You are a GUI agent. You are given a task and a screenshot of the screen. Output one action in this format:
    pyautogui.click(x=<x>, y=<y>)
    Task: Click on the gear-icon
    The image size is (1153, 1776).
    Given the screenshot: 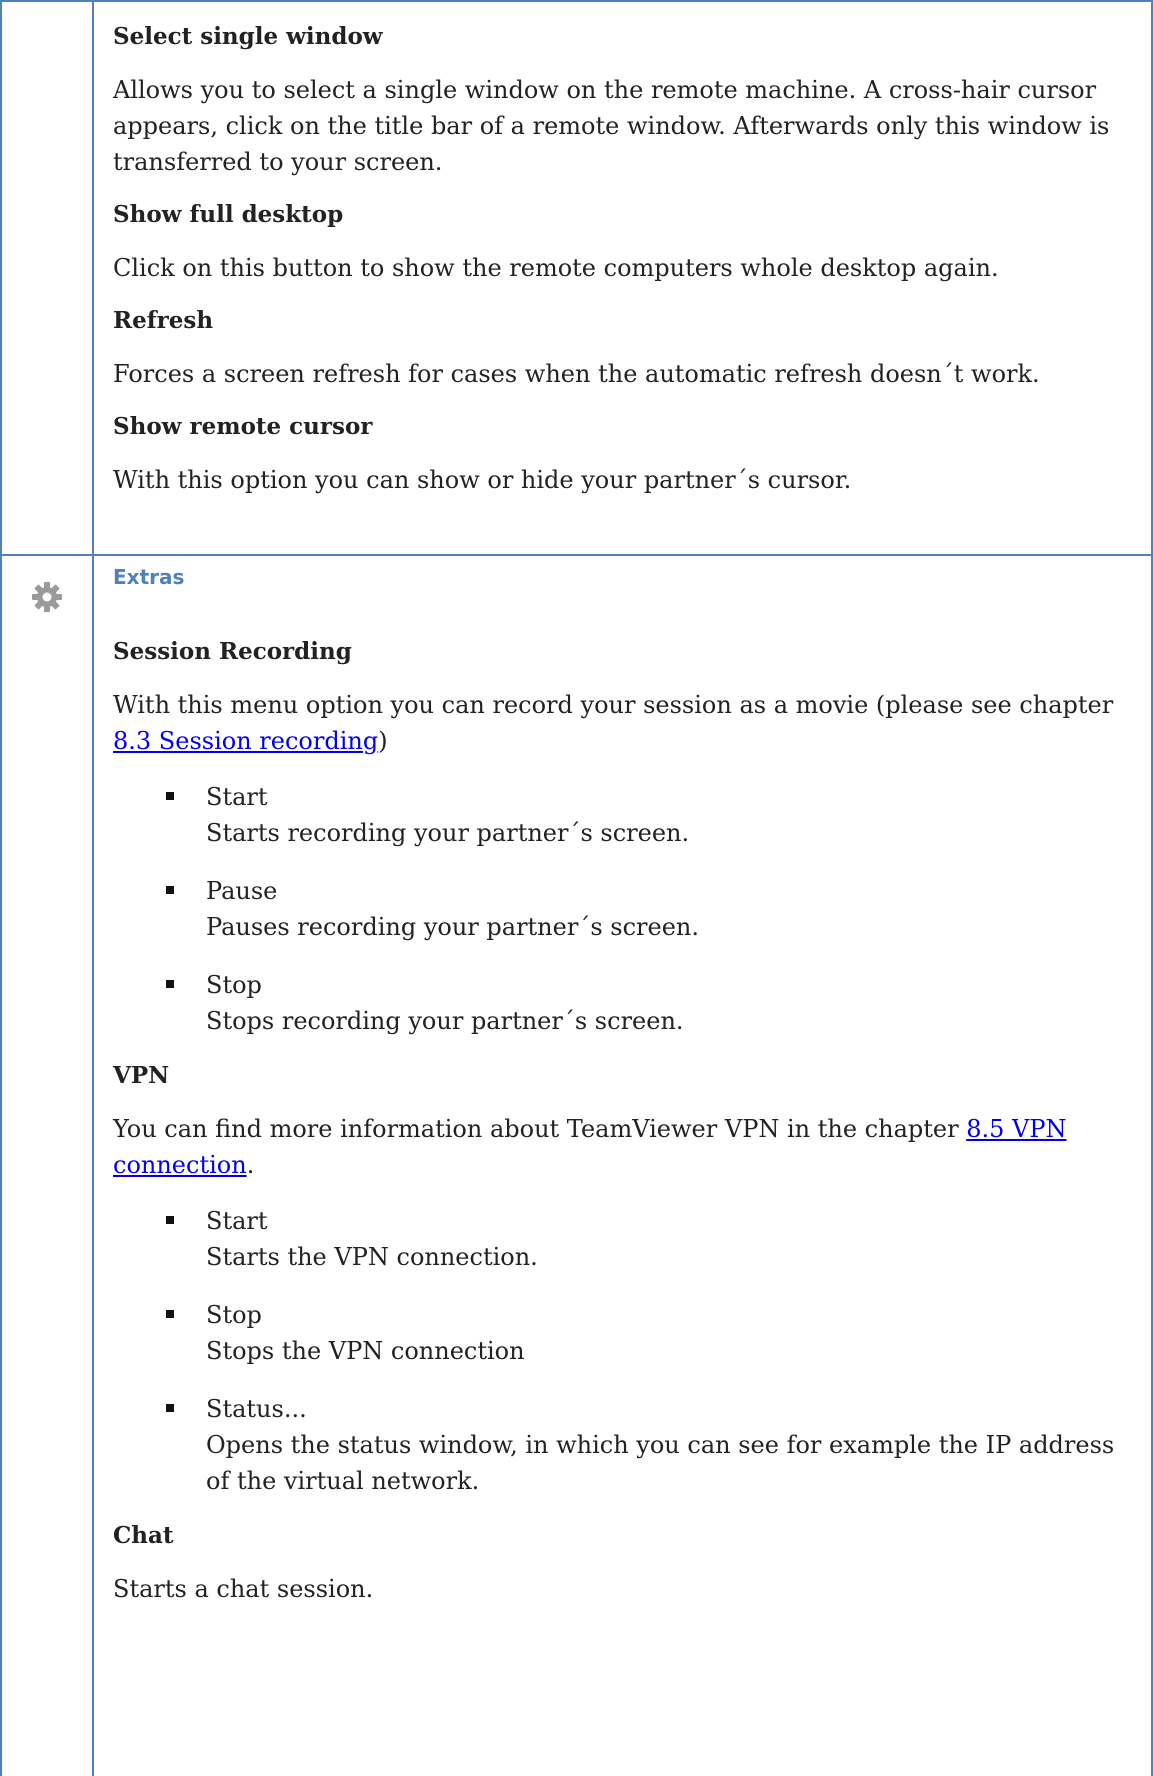 What is the action you would take?
    pyautogui.click(x=47, y=597)
    